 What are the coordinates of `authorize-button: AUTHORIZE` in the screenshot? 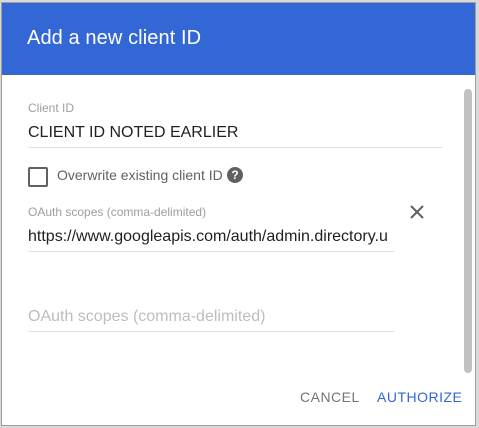 It's located at (419, 397).